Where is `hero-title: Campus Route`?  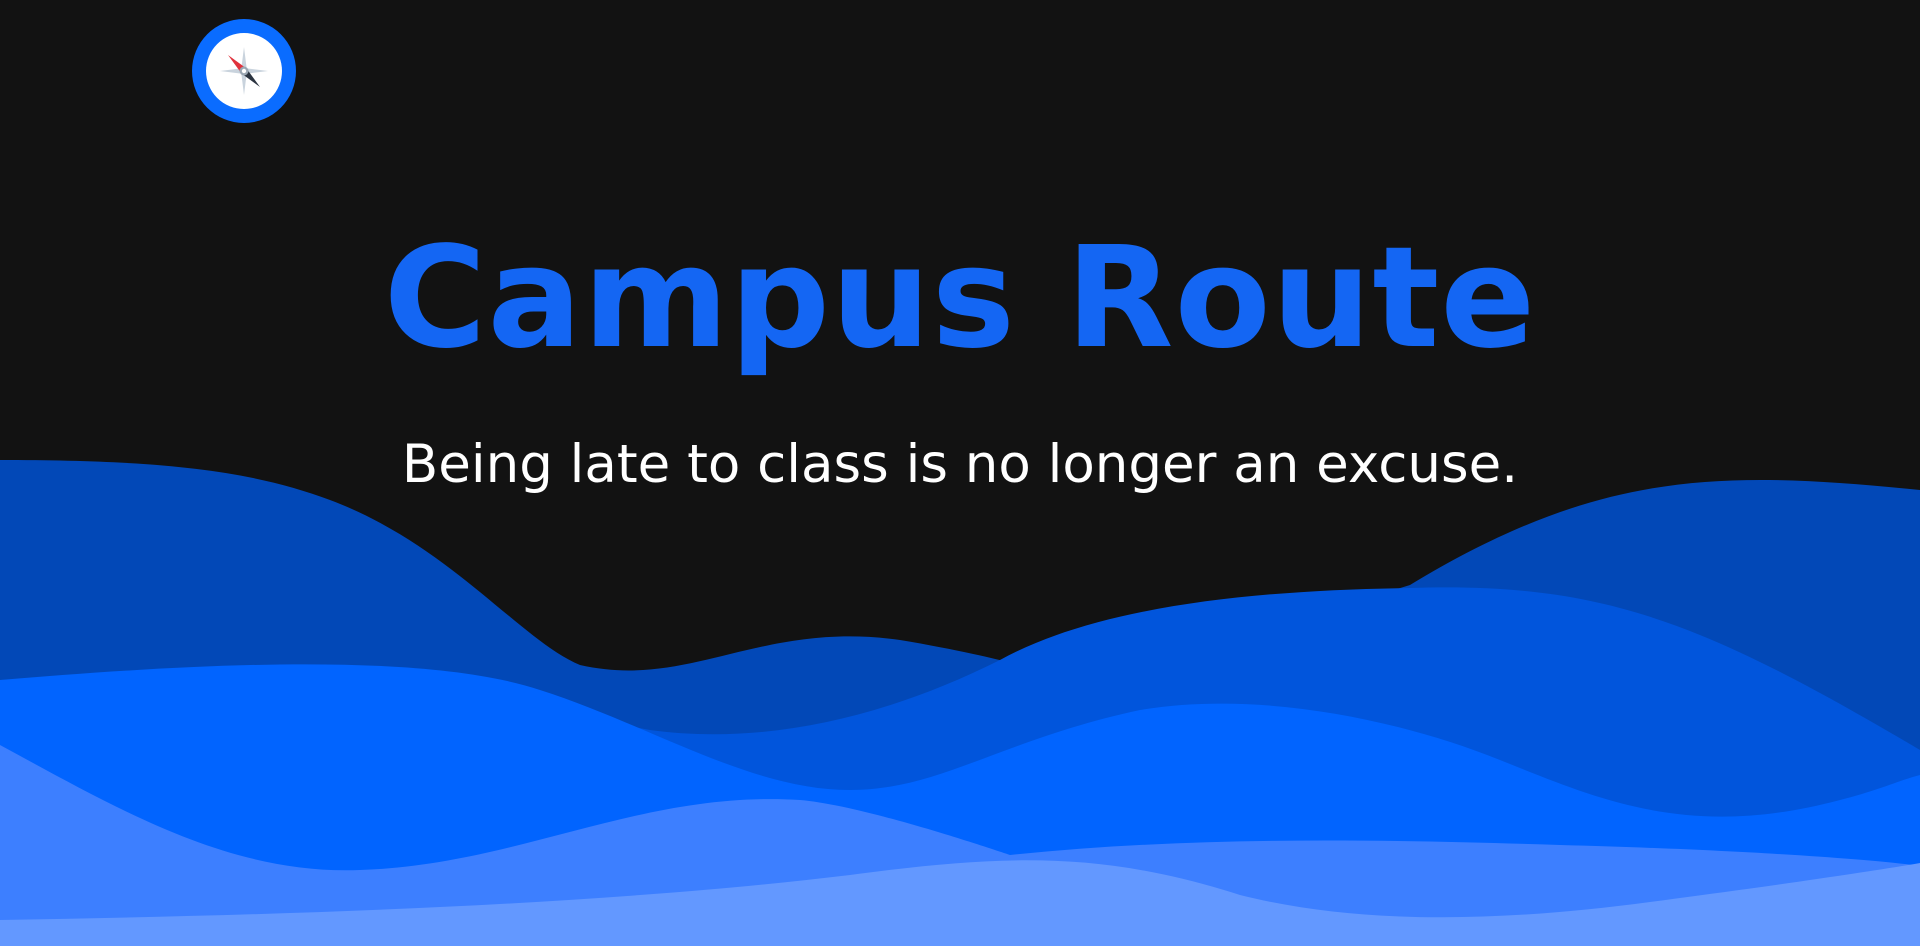
hero-title: Campus Route is located at coordinates (960, 298).